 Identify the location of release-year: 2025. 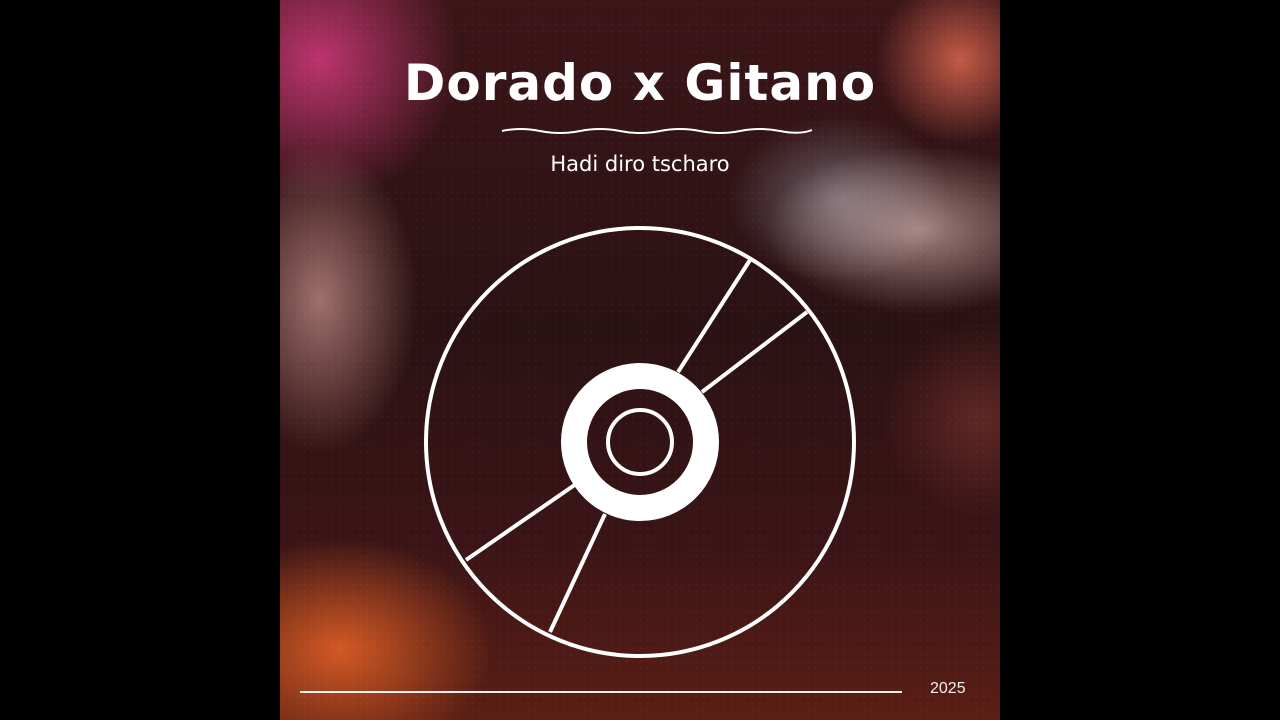
(948, 688).